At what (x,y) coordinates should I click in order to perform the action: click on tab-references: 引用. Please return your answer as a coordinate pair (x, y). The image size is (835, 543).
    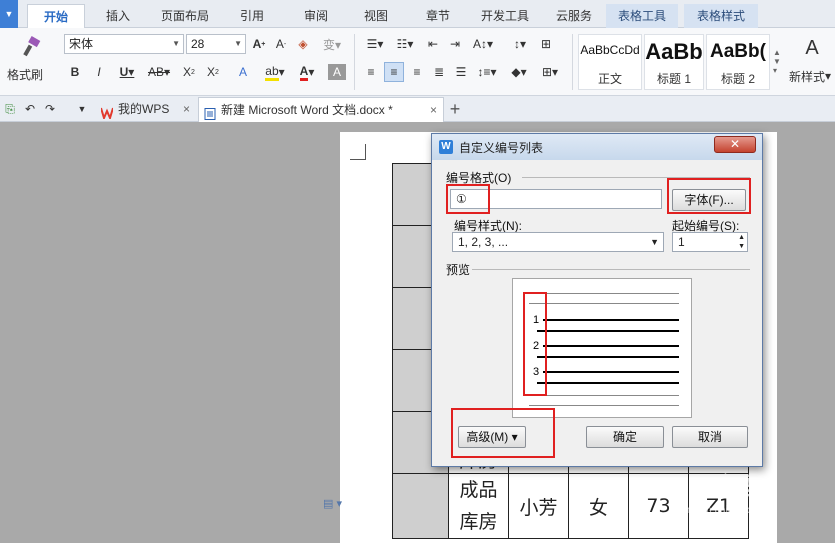
    Looking at the image, I should click on (252, 16).